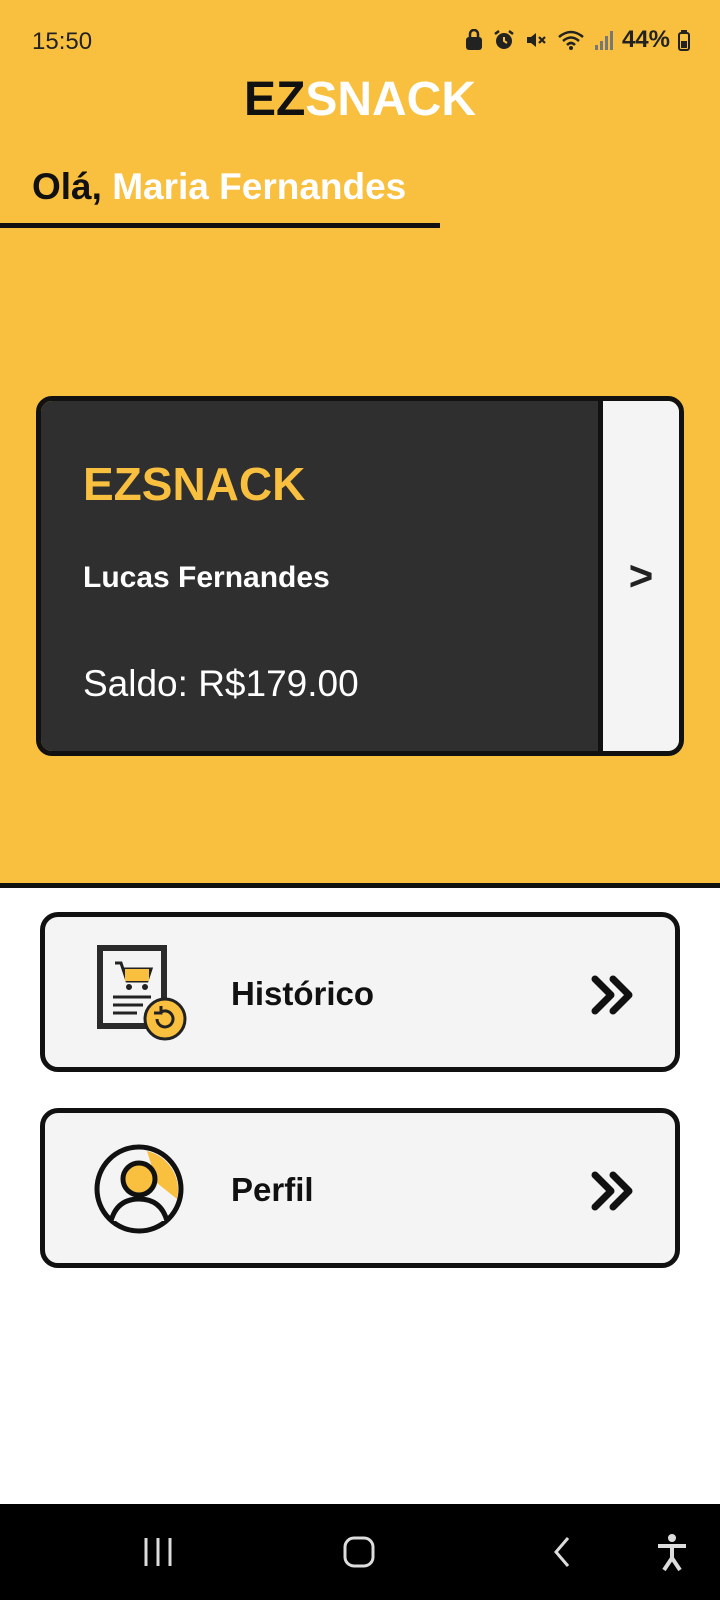  I want to click on greeting-user-name: Maria Fernandes, so click(259, 186).